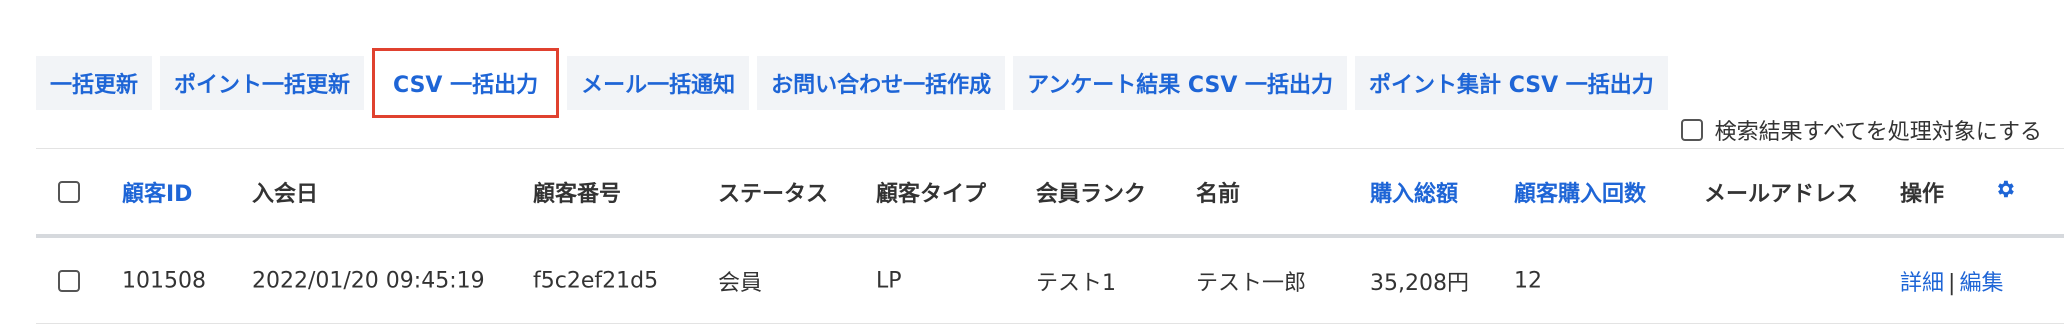 The image size is (2064, 330). What do you see at coordinates (1180, 83) in the screenshot?
I see `survey-csv-export-button: アンケート結果 CSV 一括出力` at bounding box center [1180, 83].